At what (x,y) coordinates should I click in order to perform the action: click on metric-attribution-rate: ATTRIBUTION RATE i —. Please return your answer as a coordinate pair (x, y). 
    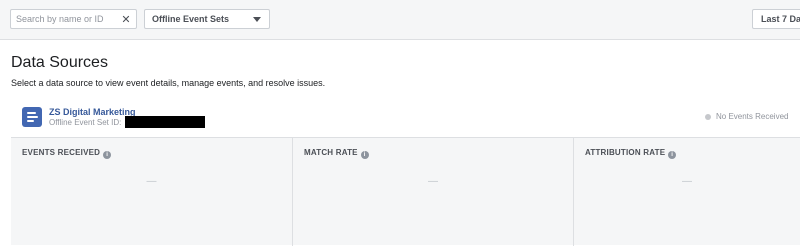
    Looking at the image, I should click on (687, 192).